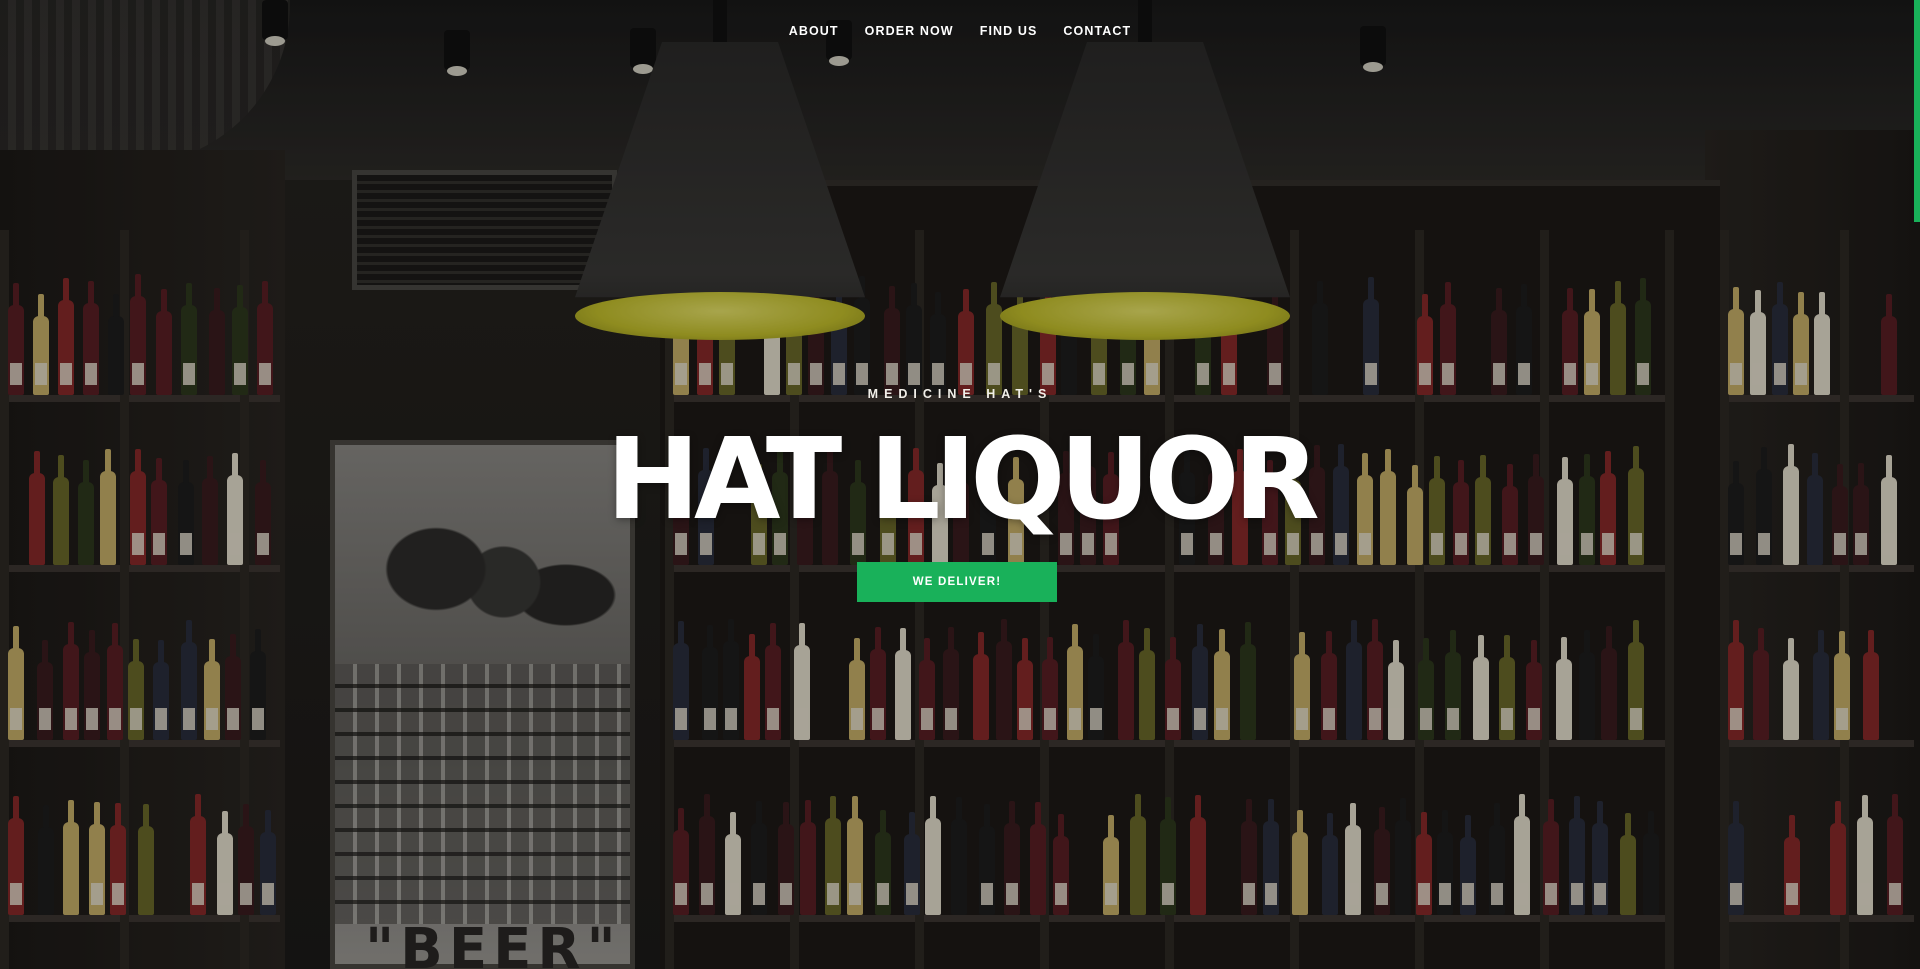 Image resolution: width=1920 pixels, height=969 pixels. I want to click on nav-find-us: FIND US, so click(1009, 31).